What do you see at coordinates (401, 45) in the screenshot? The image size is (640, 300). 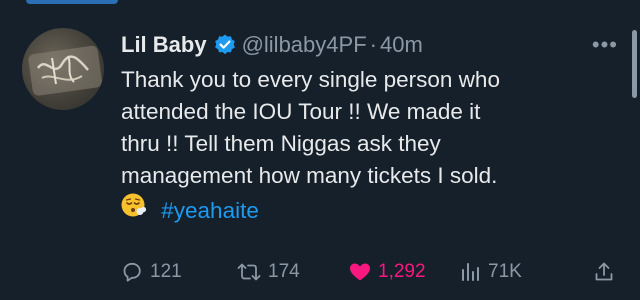 I see `timestamp: 40m` at bounding box center [401, 45].